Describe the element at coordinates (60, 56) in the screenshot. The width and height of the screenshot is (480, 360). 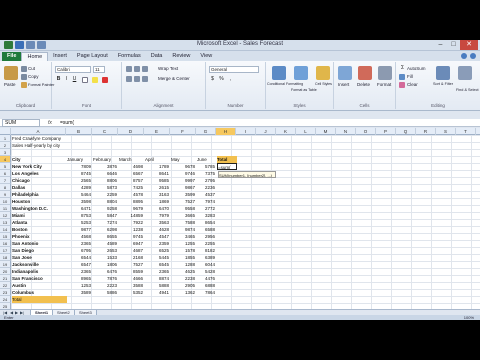
I see `tab-insert: Insert` at that location.